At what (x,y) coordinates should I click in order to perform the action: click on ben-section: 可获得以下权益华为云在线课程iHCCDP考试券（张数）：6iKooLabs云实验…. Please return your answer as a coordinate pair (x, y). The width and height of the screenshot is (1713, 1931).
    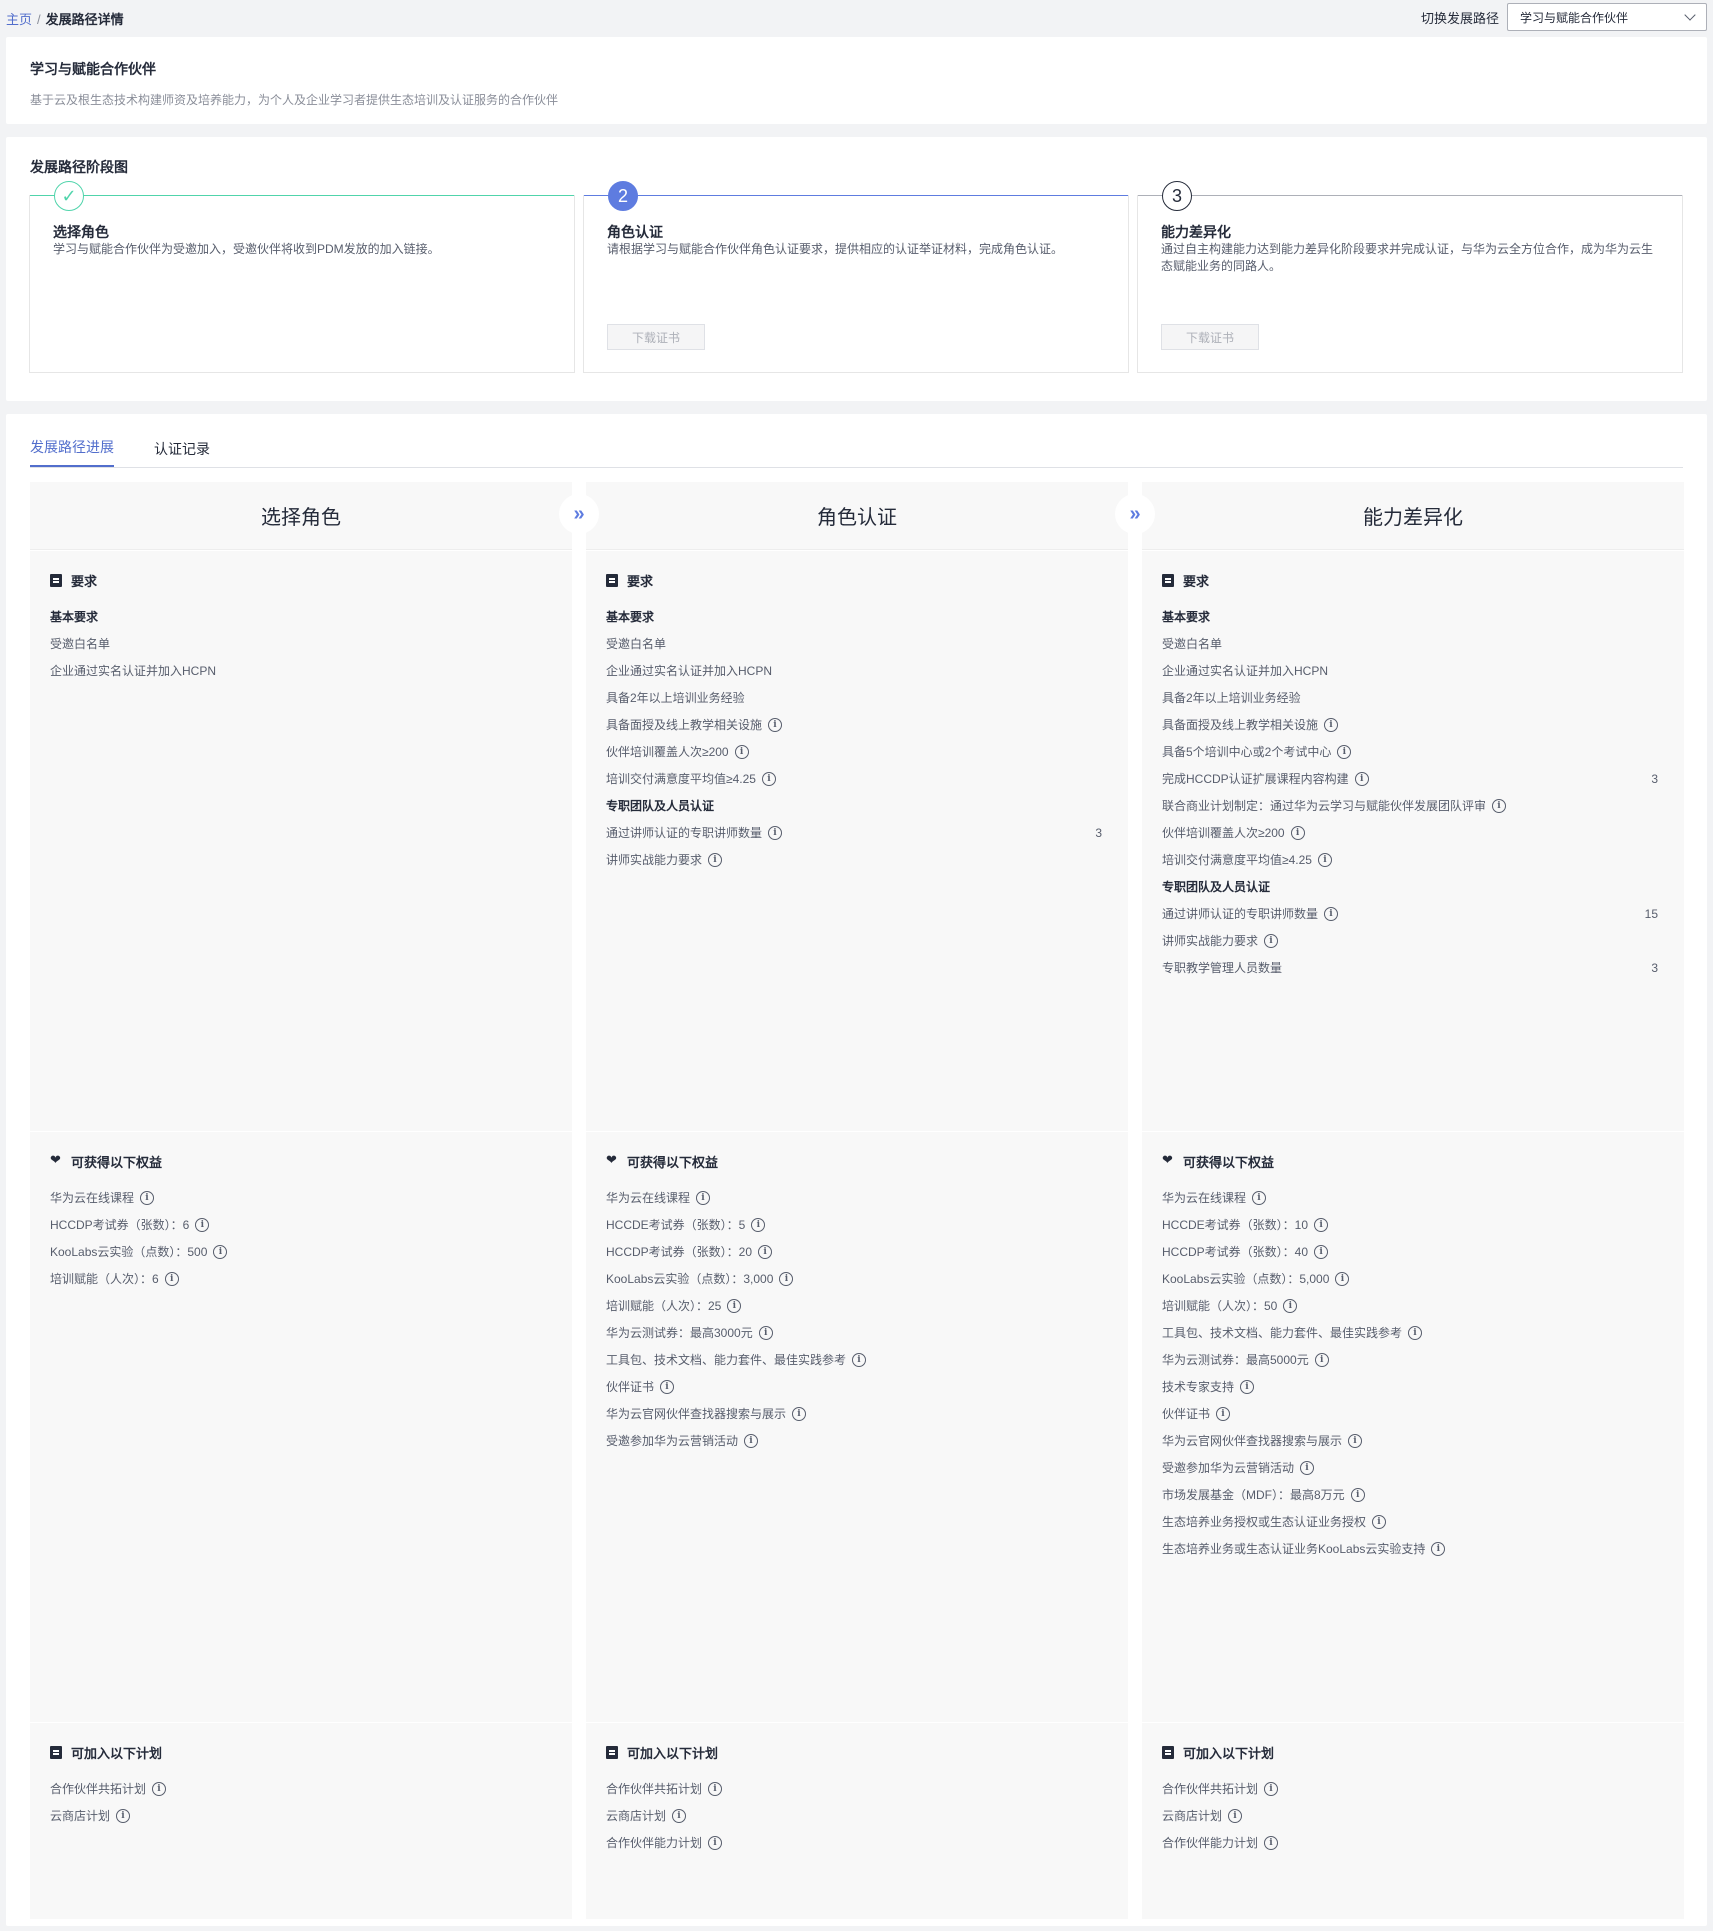
    Looking at the image, I should click on (301, 1427).